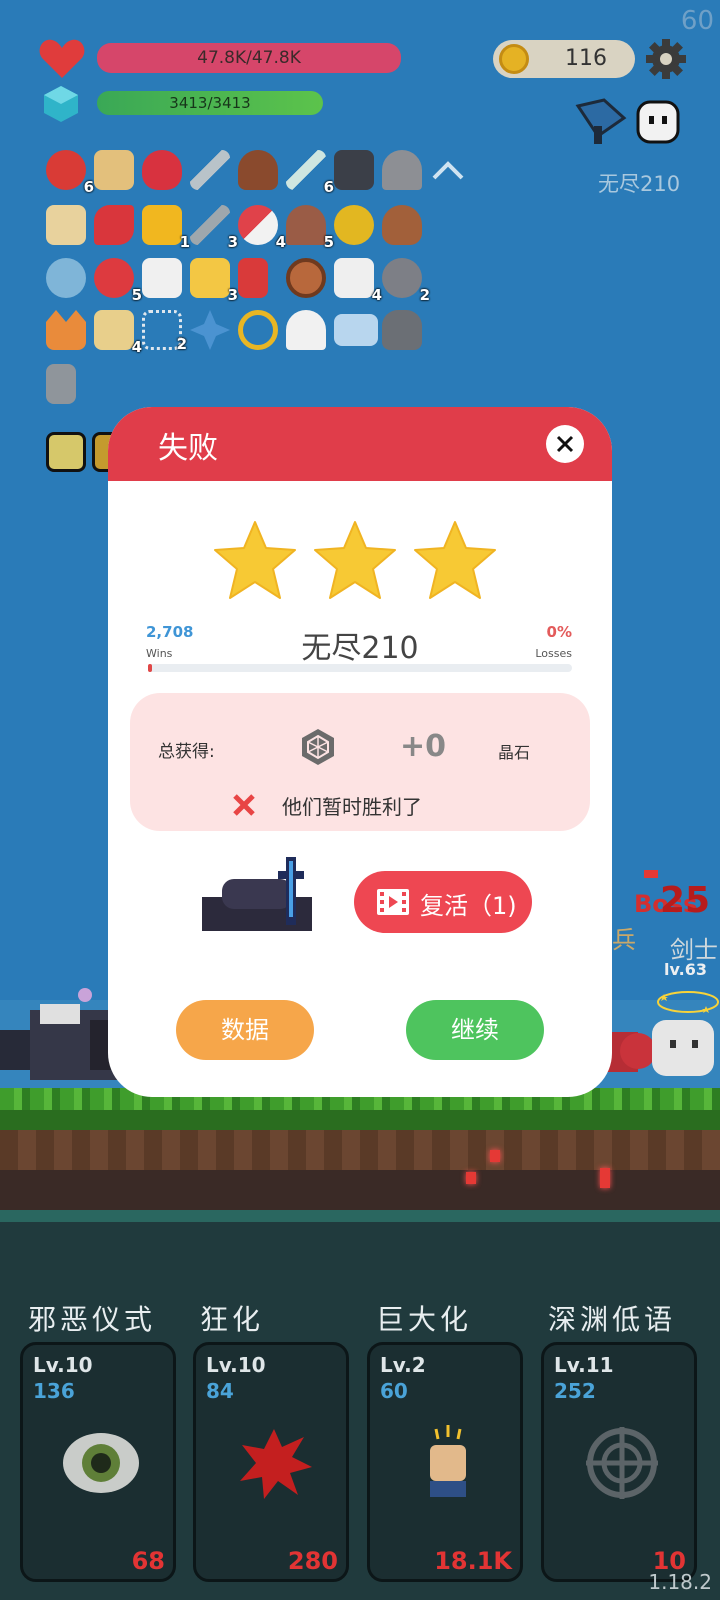 The width and height of the screenshot is (720, 1600). What do you see at coordinates (360, 1121) in the screenshot?
I see `grass-edge` at bounding box center [360, 1121].